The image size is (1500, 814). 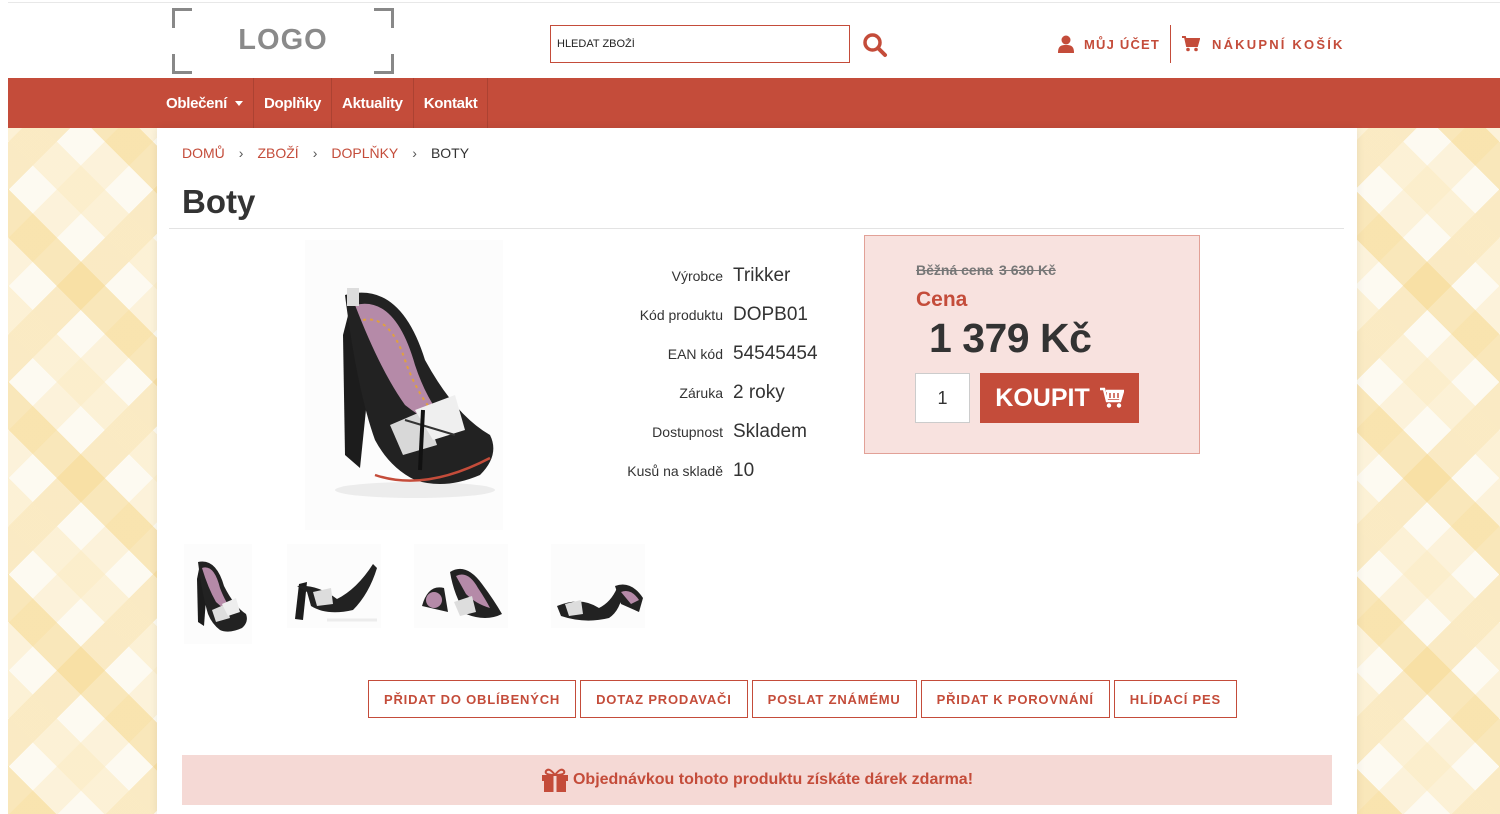 I want to click on site-header: LOGO MŮJ ÚČET NÁKUPNÍ KOŠÍK, so click(x=754, y=40).